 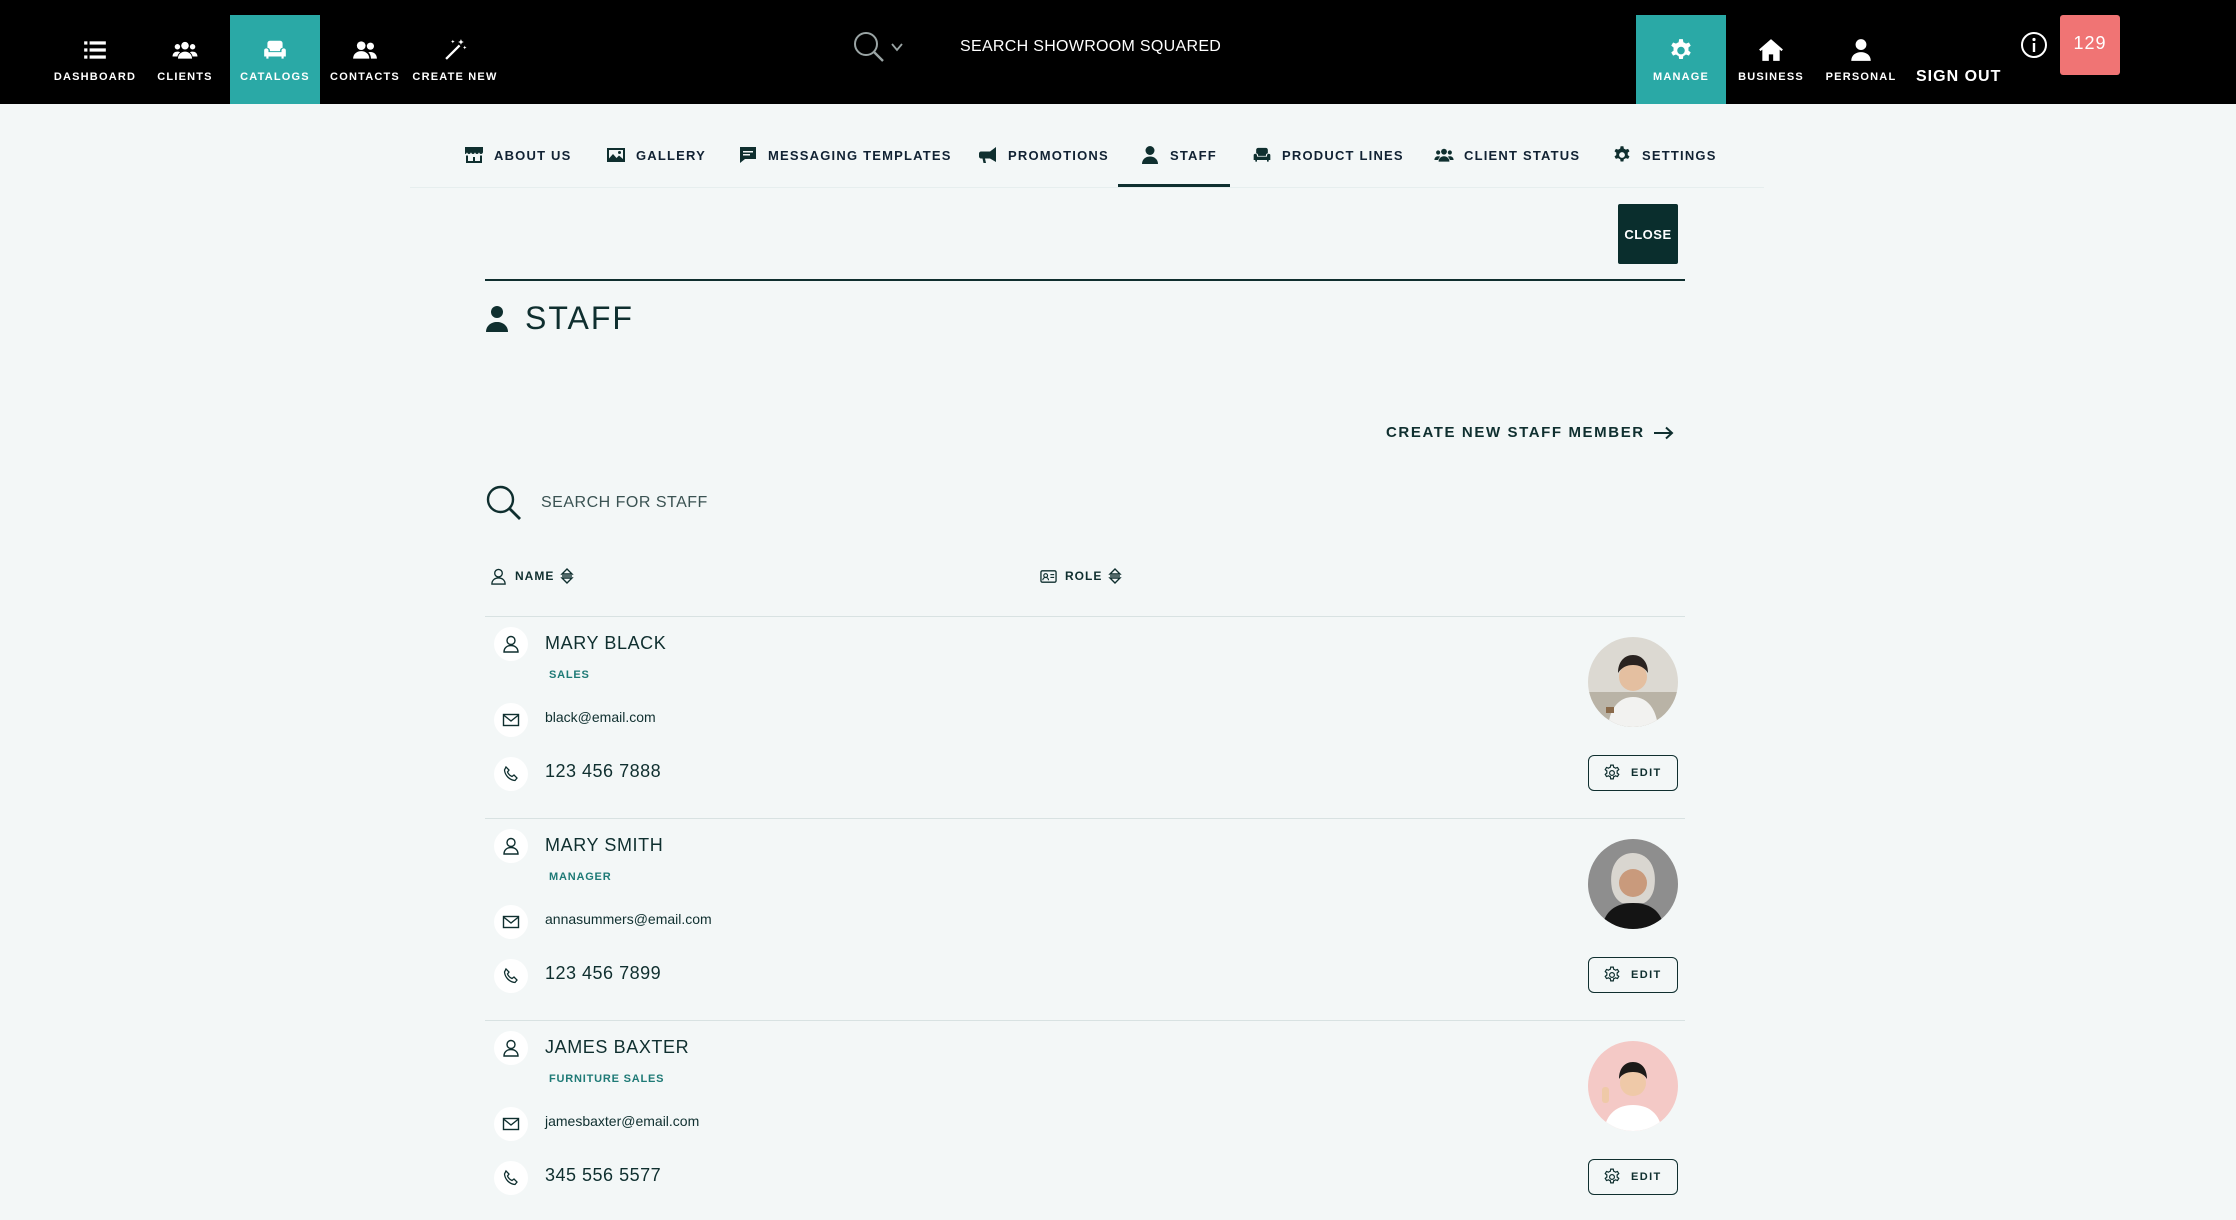 I want to click on storefront-icon, so click(x=474, y=155).